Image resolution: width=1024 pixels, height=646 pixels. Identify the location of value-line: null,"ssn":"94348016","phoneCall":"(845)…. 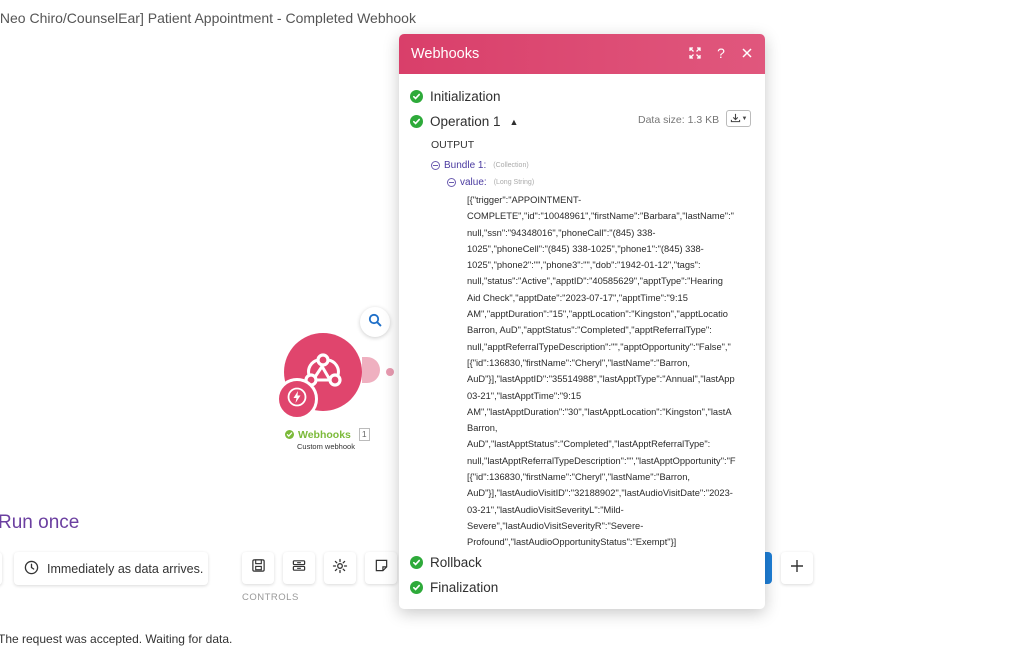
(561, 232).